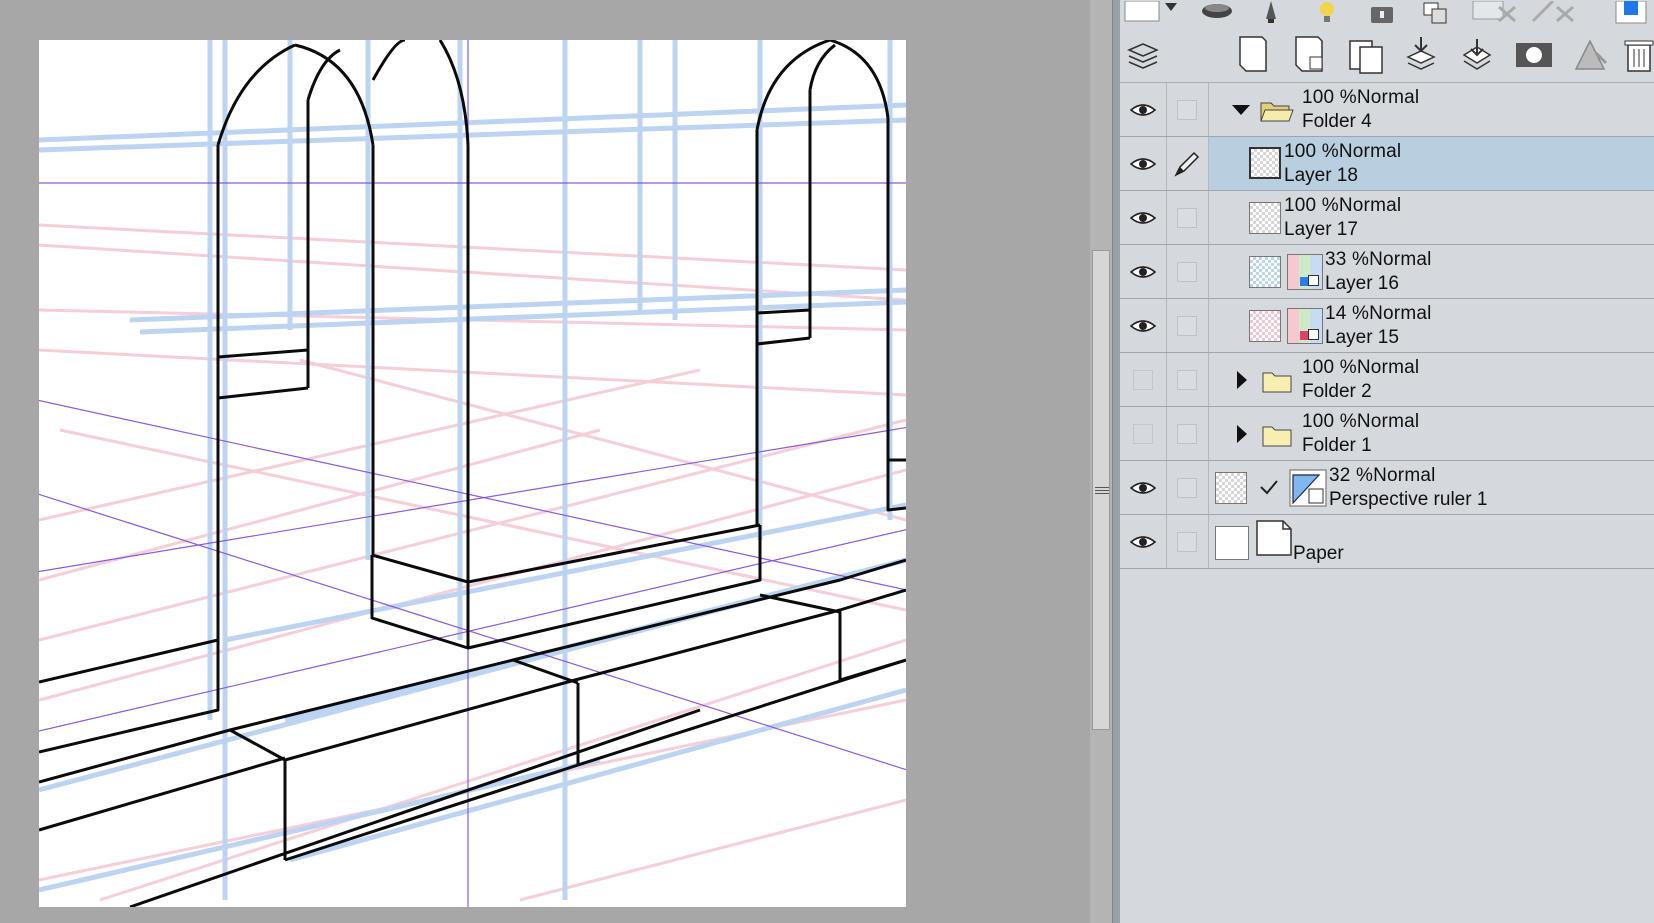 The width and height of the screenshot is (1654, 923). What do you see at coordinates (1362, 337) in the screenshot?
I see `layer-name: Layer 15` at bounding box center [1362, 337].